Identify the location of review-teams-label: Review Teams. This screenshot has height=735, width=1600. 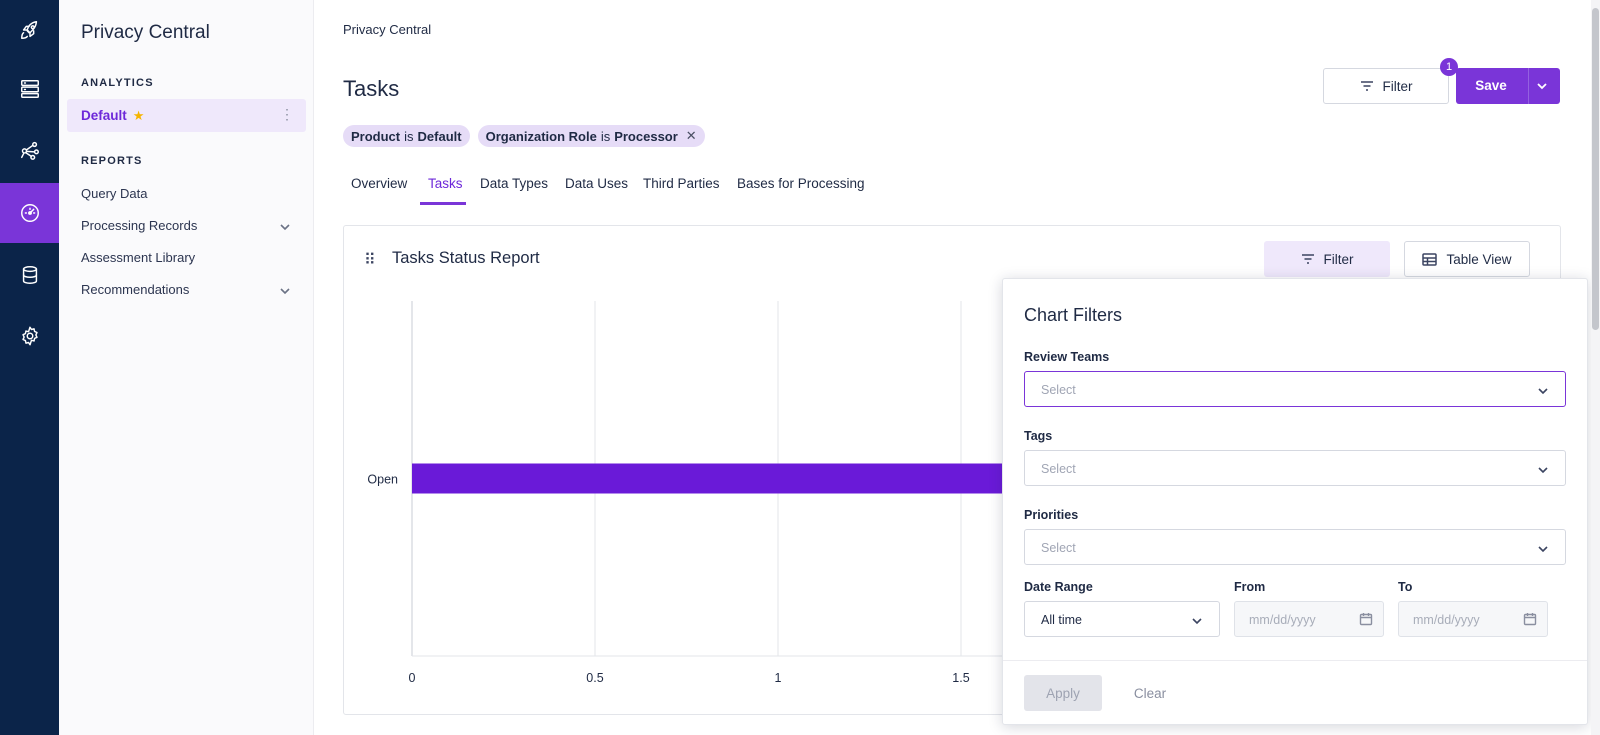
(1067, 357).